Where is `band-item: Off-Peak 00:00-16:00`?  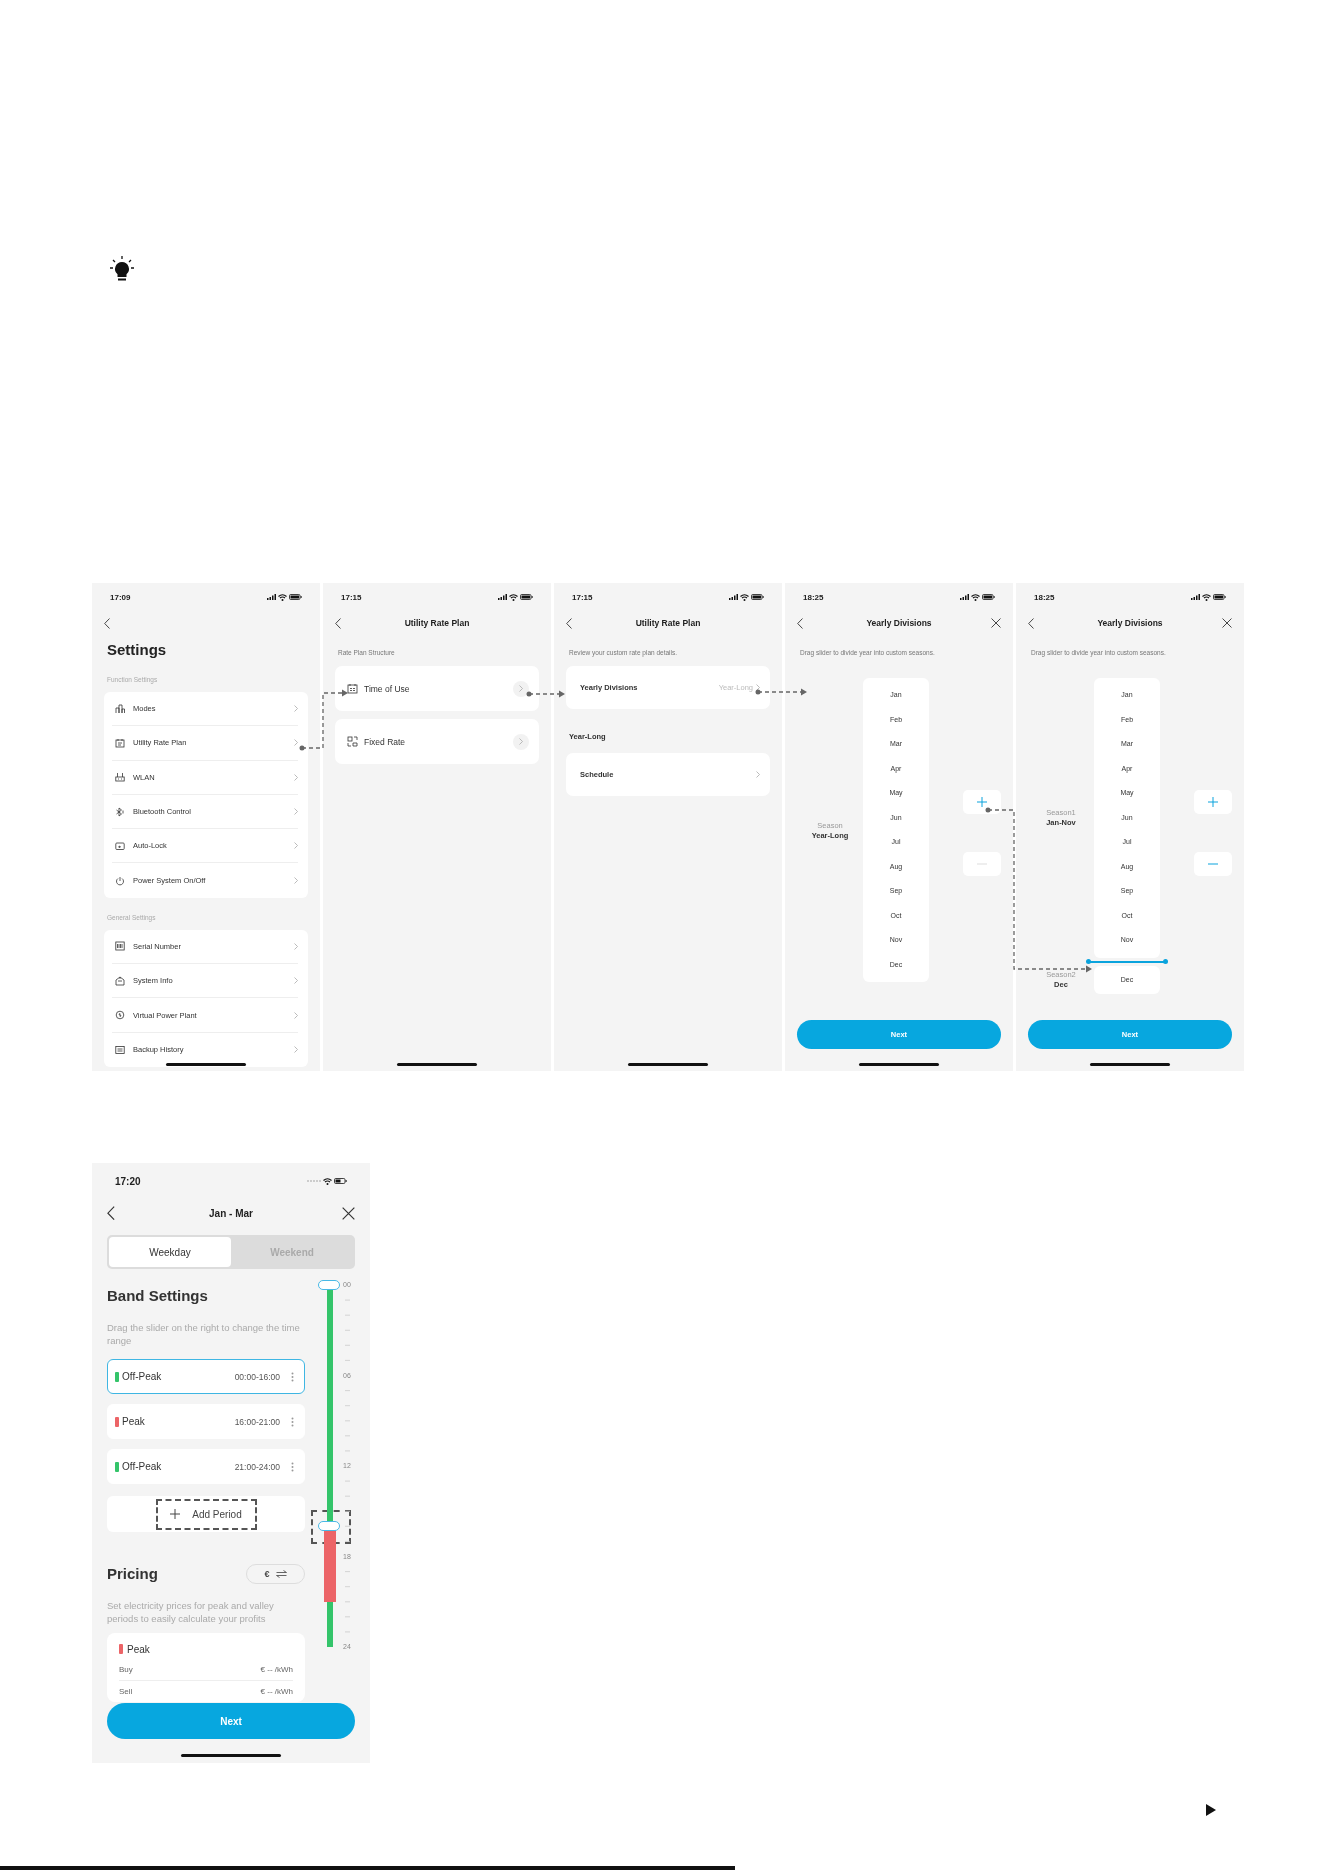 band-item: Off-Peak 00:00-16:00 is located at coordinates (206, 1376).